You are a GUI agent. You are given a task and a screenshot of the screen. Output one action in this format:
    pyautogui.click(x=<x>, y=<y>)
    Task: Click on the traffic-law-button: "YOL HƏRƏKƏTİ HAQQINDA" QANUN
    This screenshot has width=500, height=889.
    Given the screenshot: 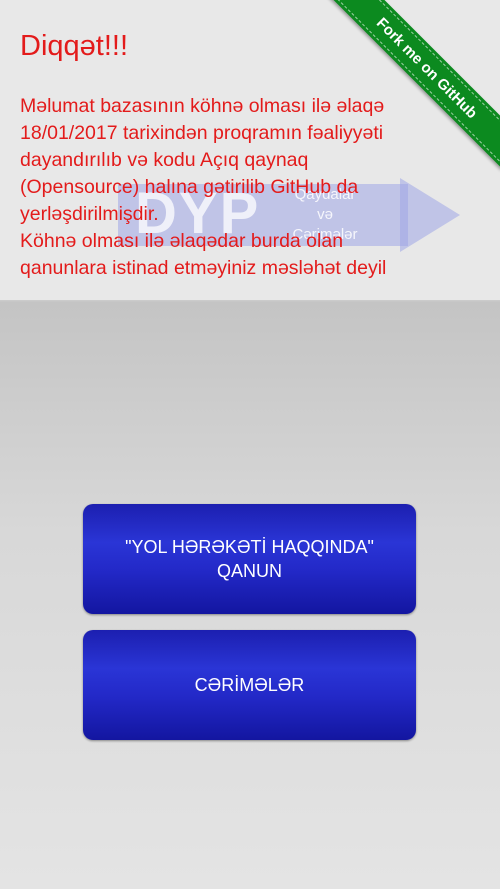 What is the action you would take?
    pyautogui.click(x=249, y=559)
    